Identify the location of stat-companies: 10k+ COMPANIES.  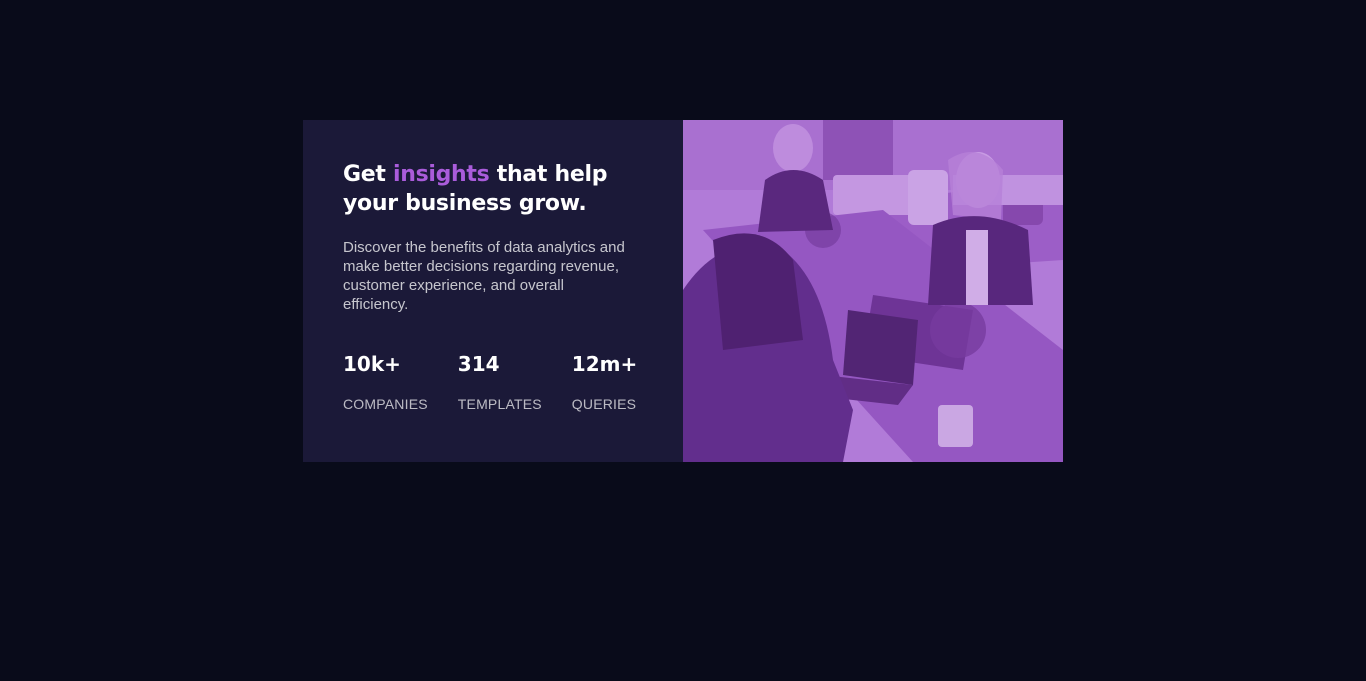
(385, 382).